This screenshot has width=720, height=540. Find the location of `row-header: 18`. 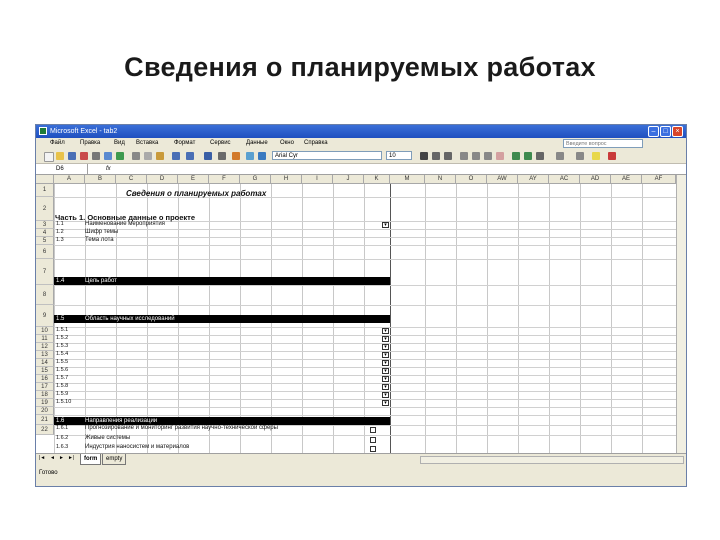

row-header: 18 is located at coordinates (45, 395).